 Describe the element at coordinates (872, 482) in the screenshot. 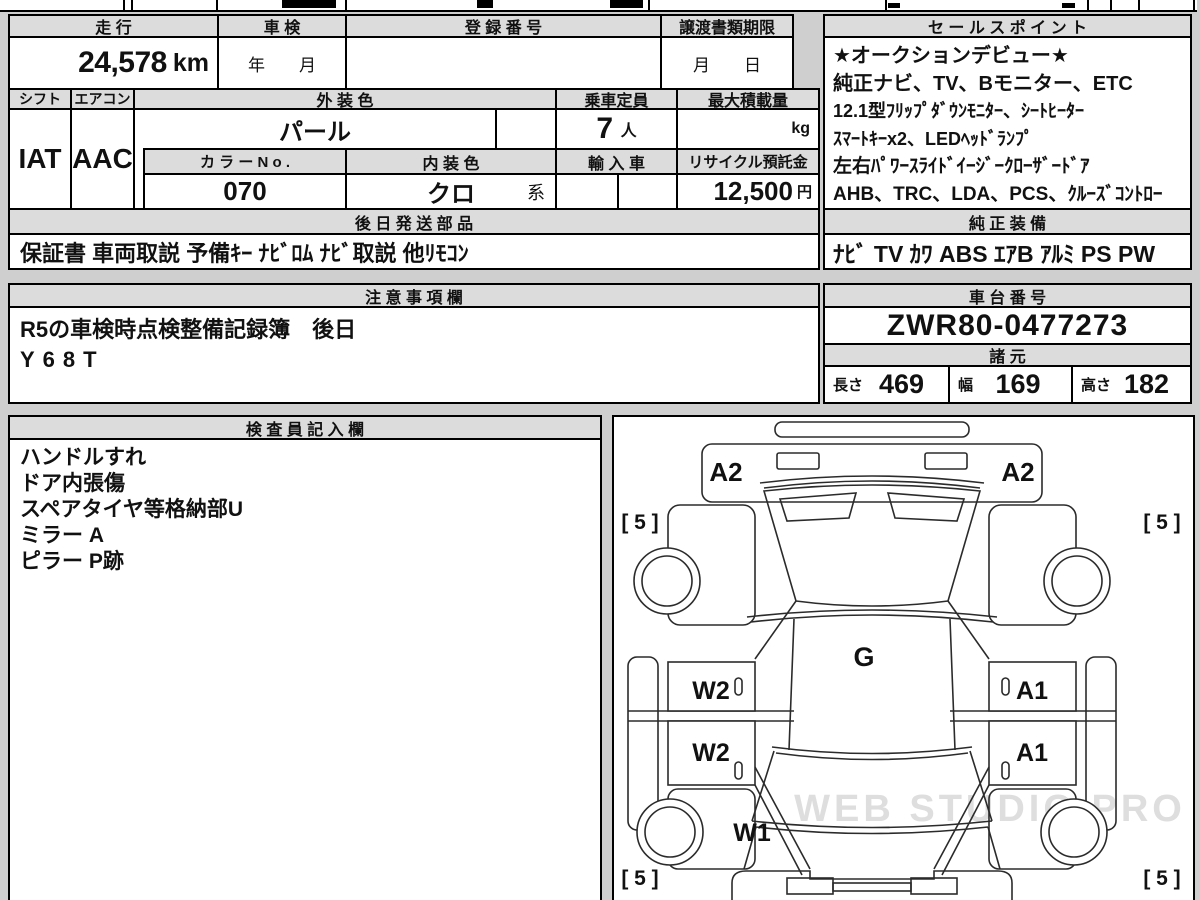

I see `cowl-strip` at that location.